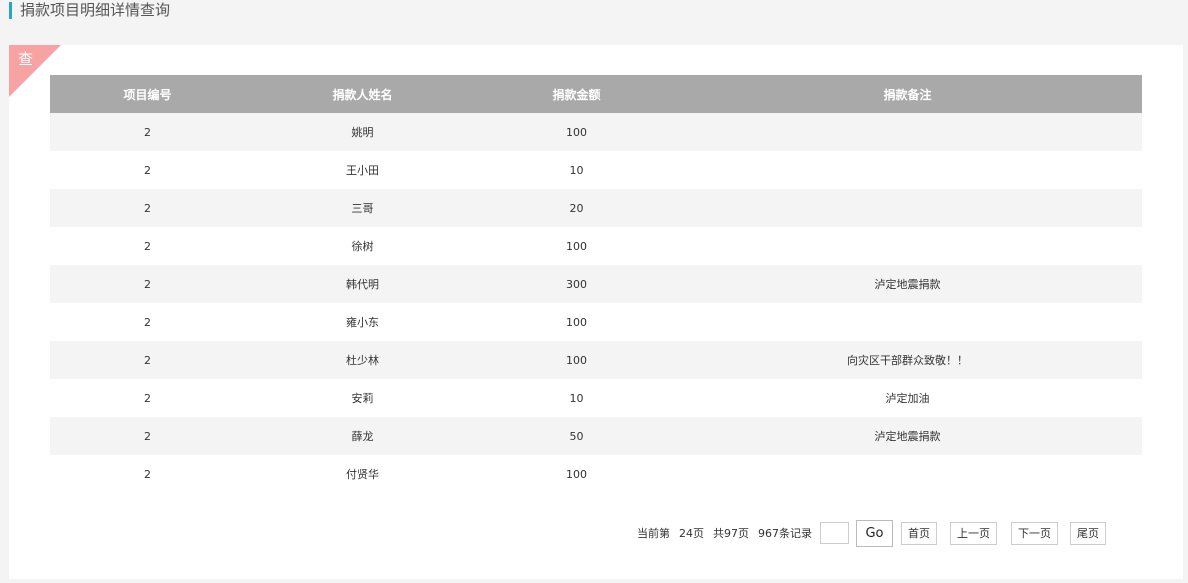 This screenshot has height=583, width=1188. What do you see at coordinates (973, 533) in the screenshot?
I see `prev-page-button: 上一页` at bounding box center [973, 533].